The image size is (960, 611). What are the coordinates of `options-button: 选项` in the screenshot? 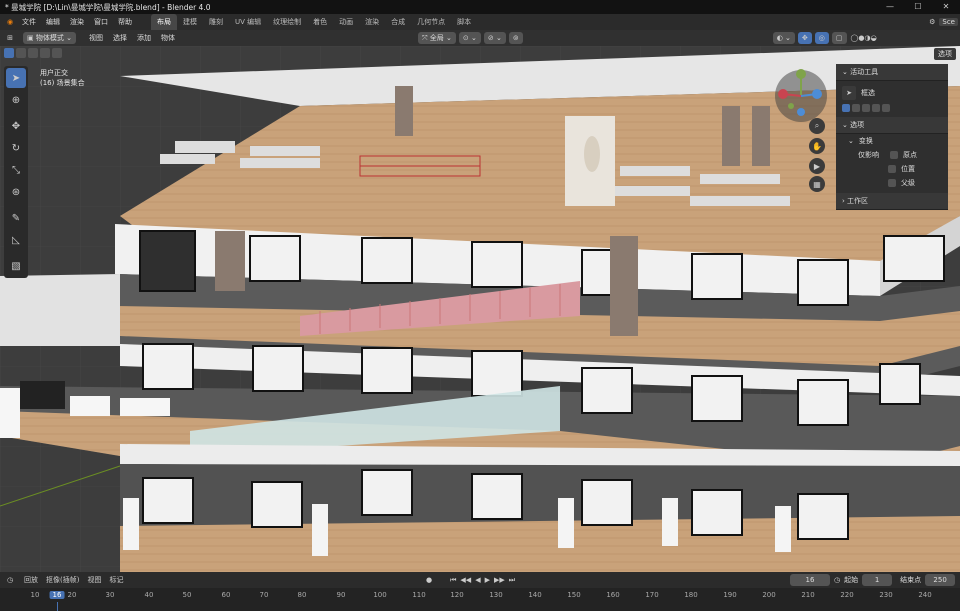 It's located at (945, 54).